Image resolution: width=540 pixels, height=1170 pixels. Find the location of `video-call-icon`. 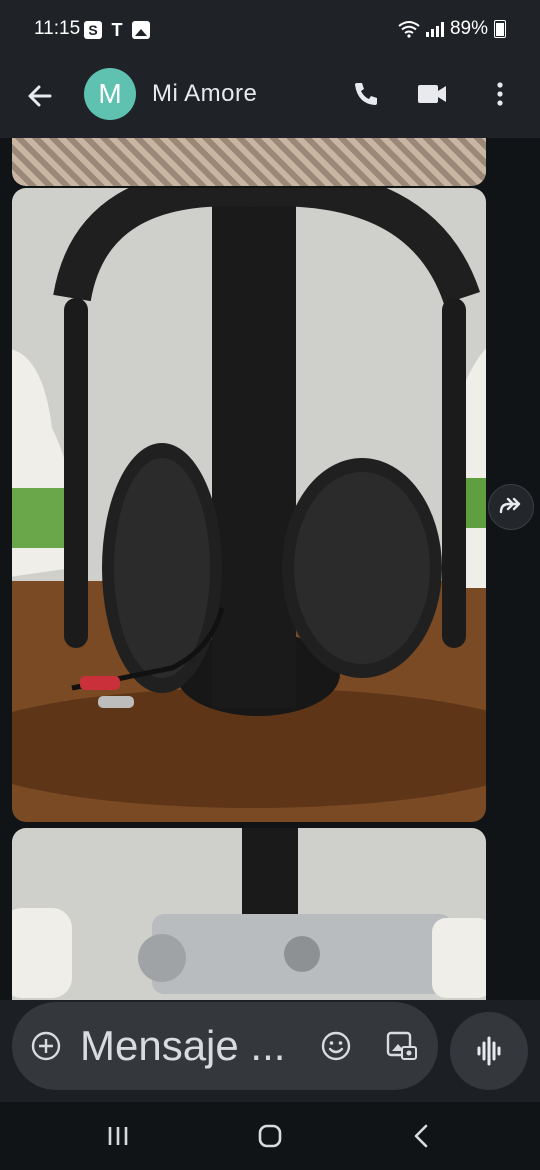

video-call-icon is located at coordinates (432, 94).